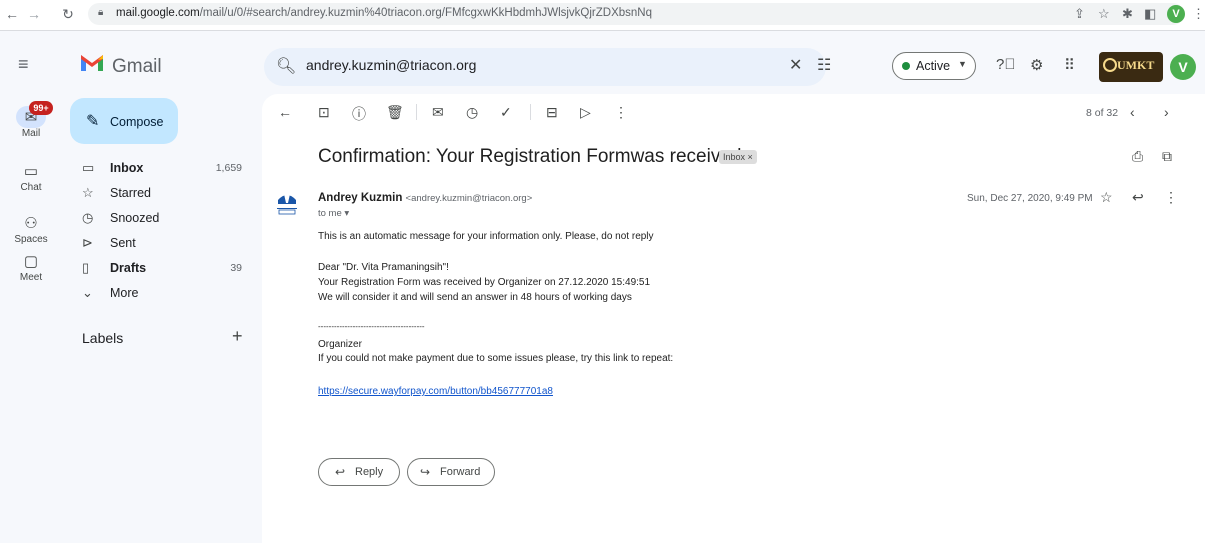 This screenshot has height=543, width=1205. What do you see at coordinates (324, 112) in the screenshot?
I see `archive-icon: ⊡` at bounding box center [324, 112].